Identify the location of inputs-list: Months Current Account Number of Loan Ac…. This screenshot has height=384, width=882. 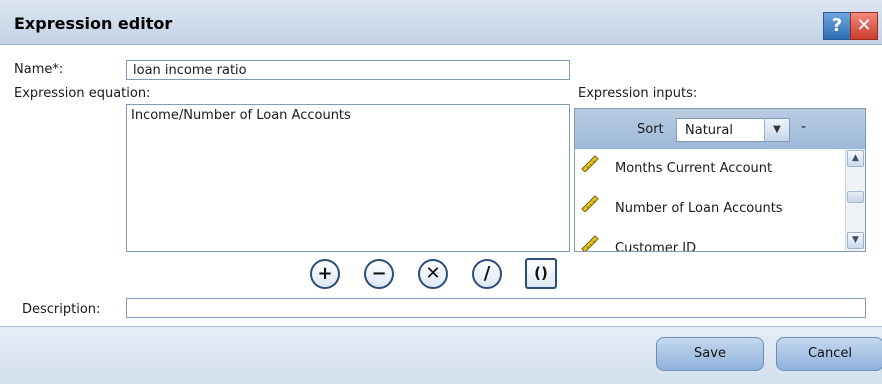
(710, 200).